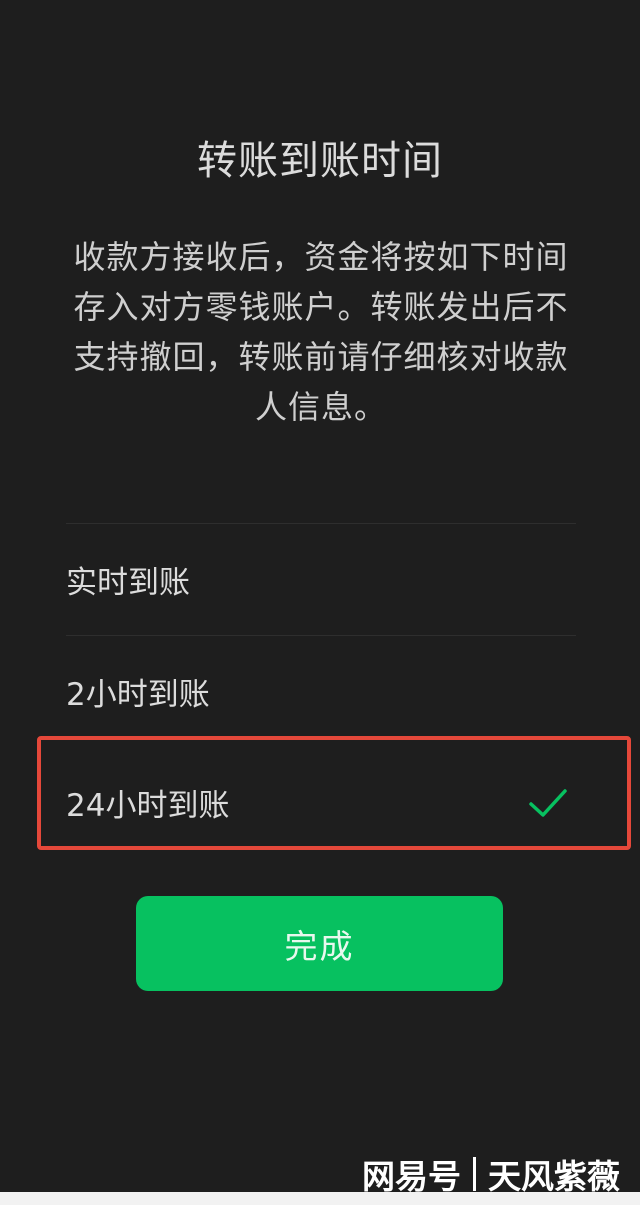 Image resolution: width=640 pixels, height=1205 pixels. What do you see at coordinates (128, 583) in the screenshot?
I see `option-label: 实时到账` at bounding box center [128, 583].